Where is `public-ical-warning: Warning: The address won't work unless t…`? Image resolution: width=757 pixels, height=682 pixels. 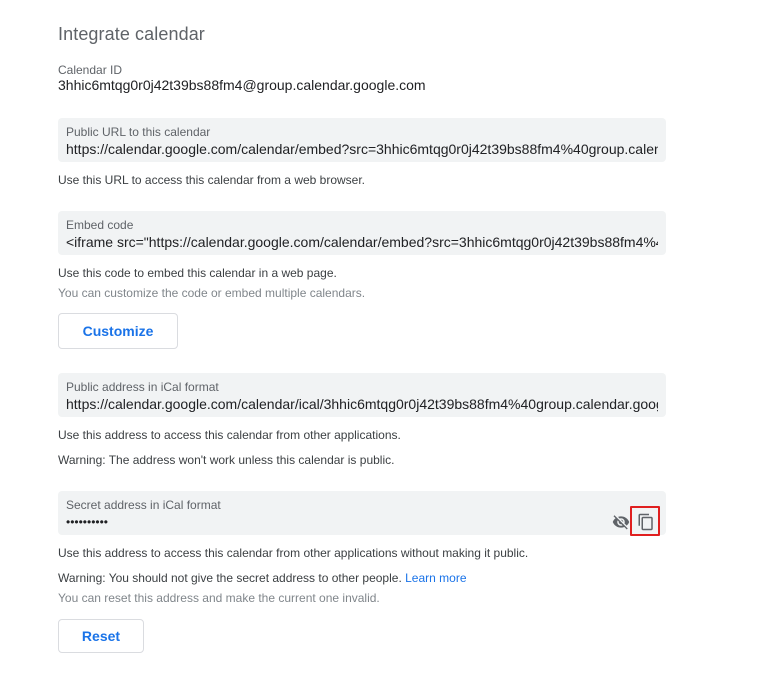 public-ical-warning: Warning: The address won't work unless t… is located at coordinates (226, 460).